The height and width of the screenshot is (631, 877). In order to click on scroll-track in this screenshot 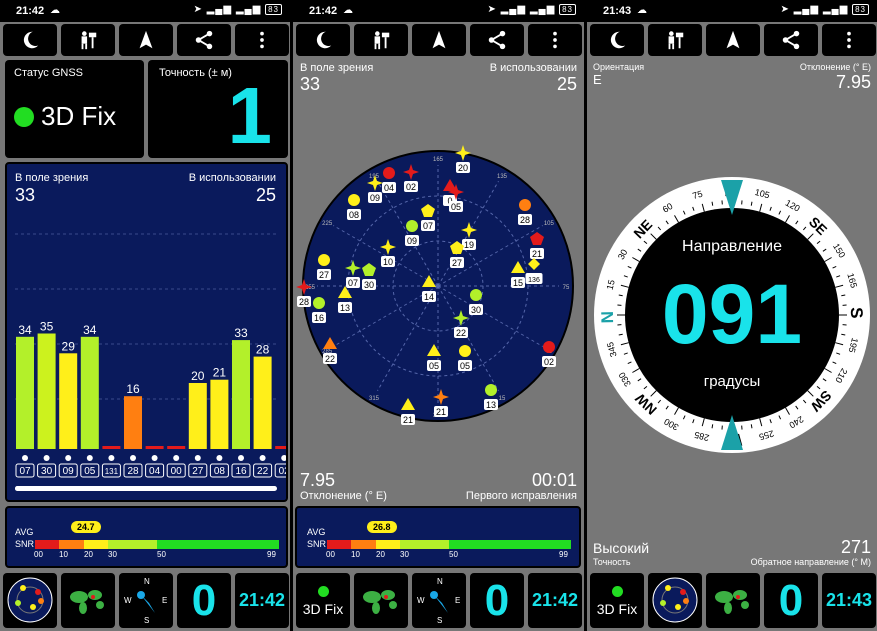, I will do `click(146, 488)`.